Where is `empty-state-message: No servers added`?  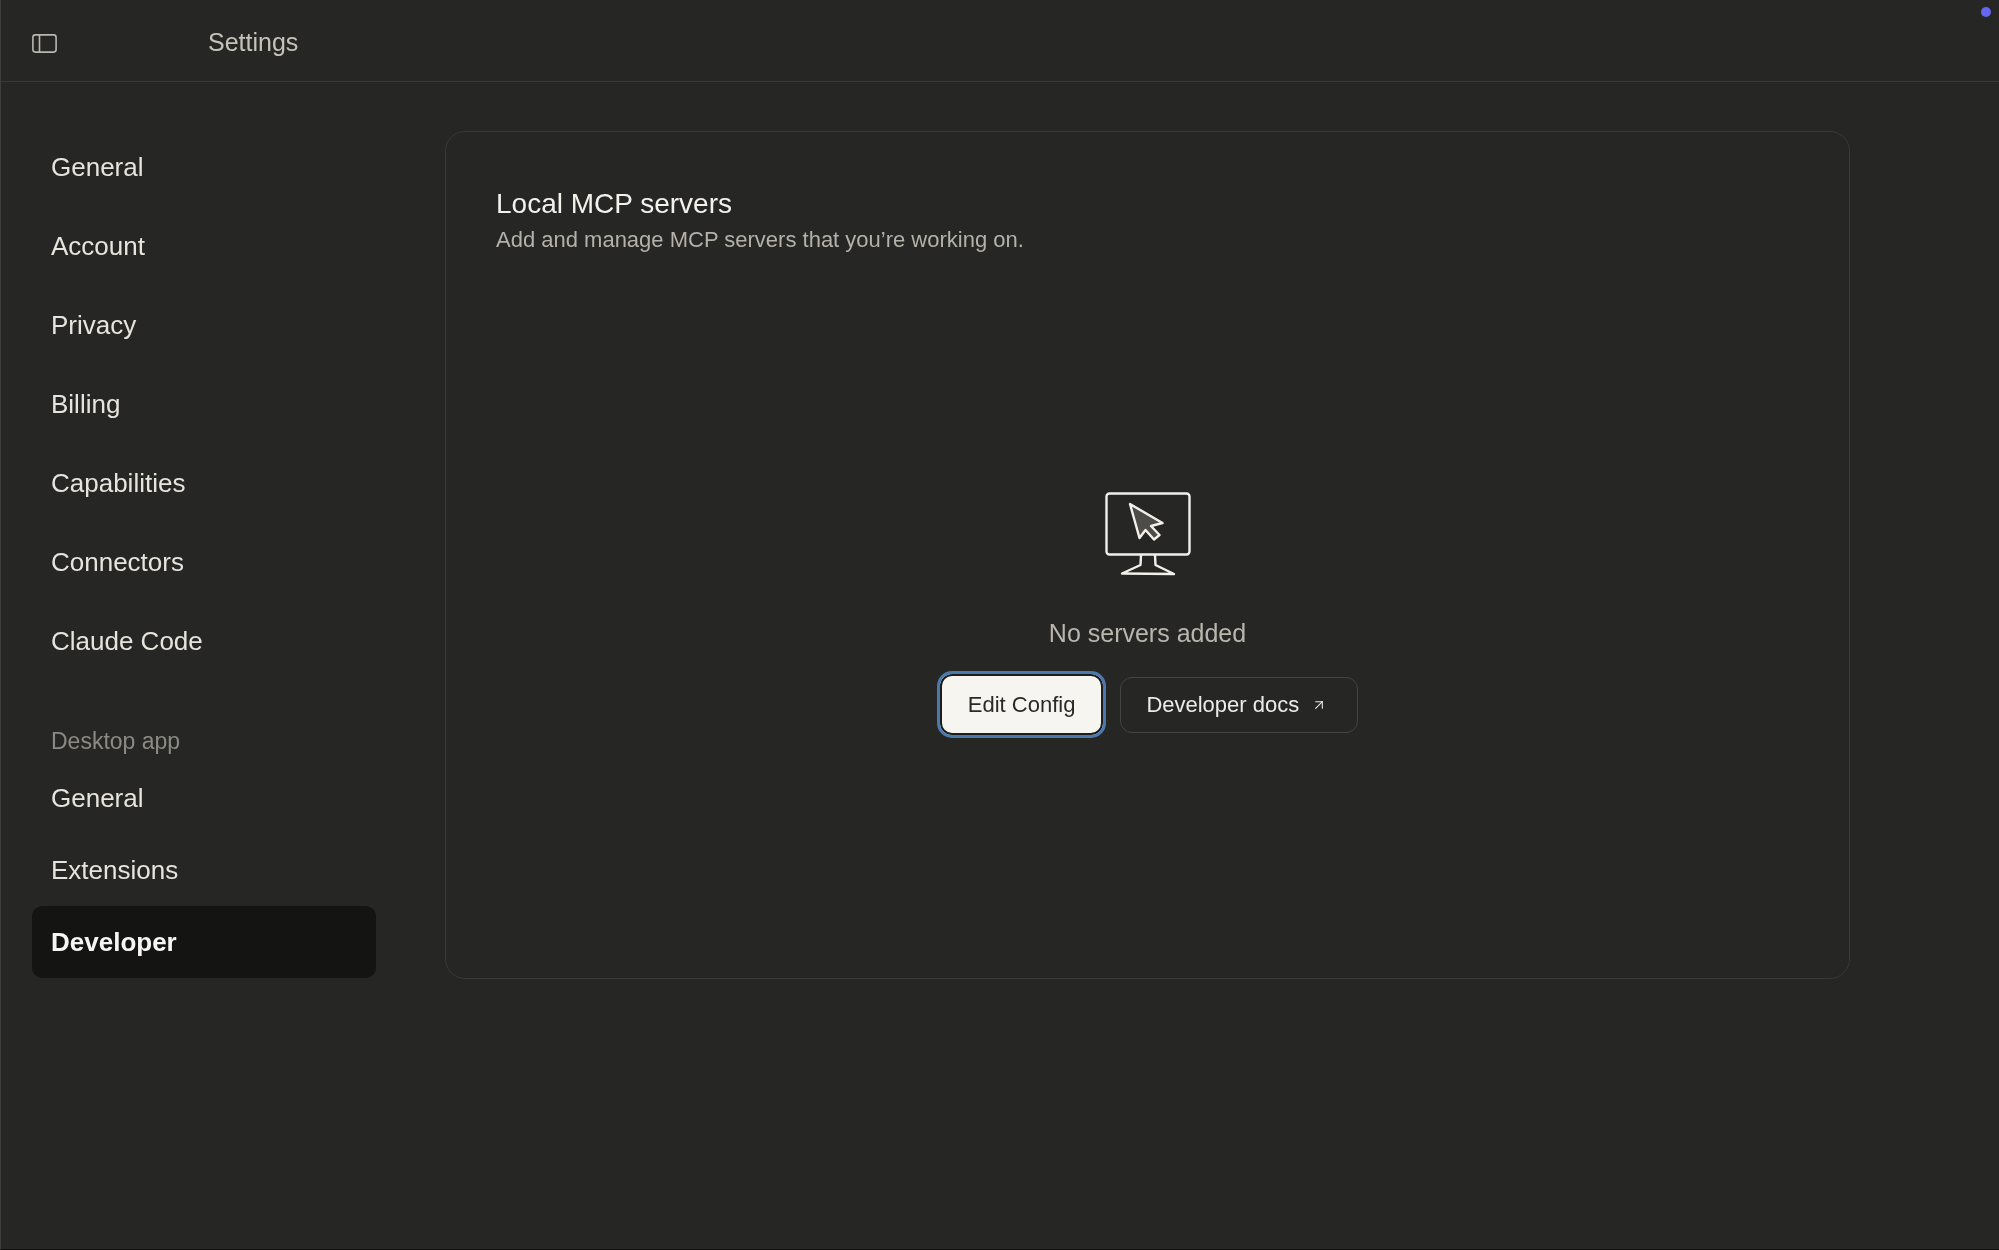 empty-state-message: No servers added is located at coordinates (1147, 633).